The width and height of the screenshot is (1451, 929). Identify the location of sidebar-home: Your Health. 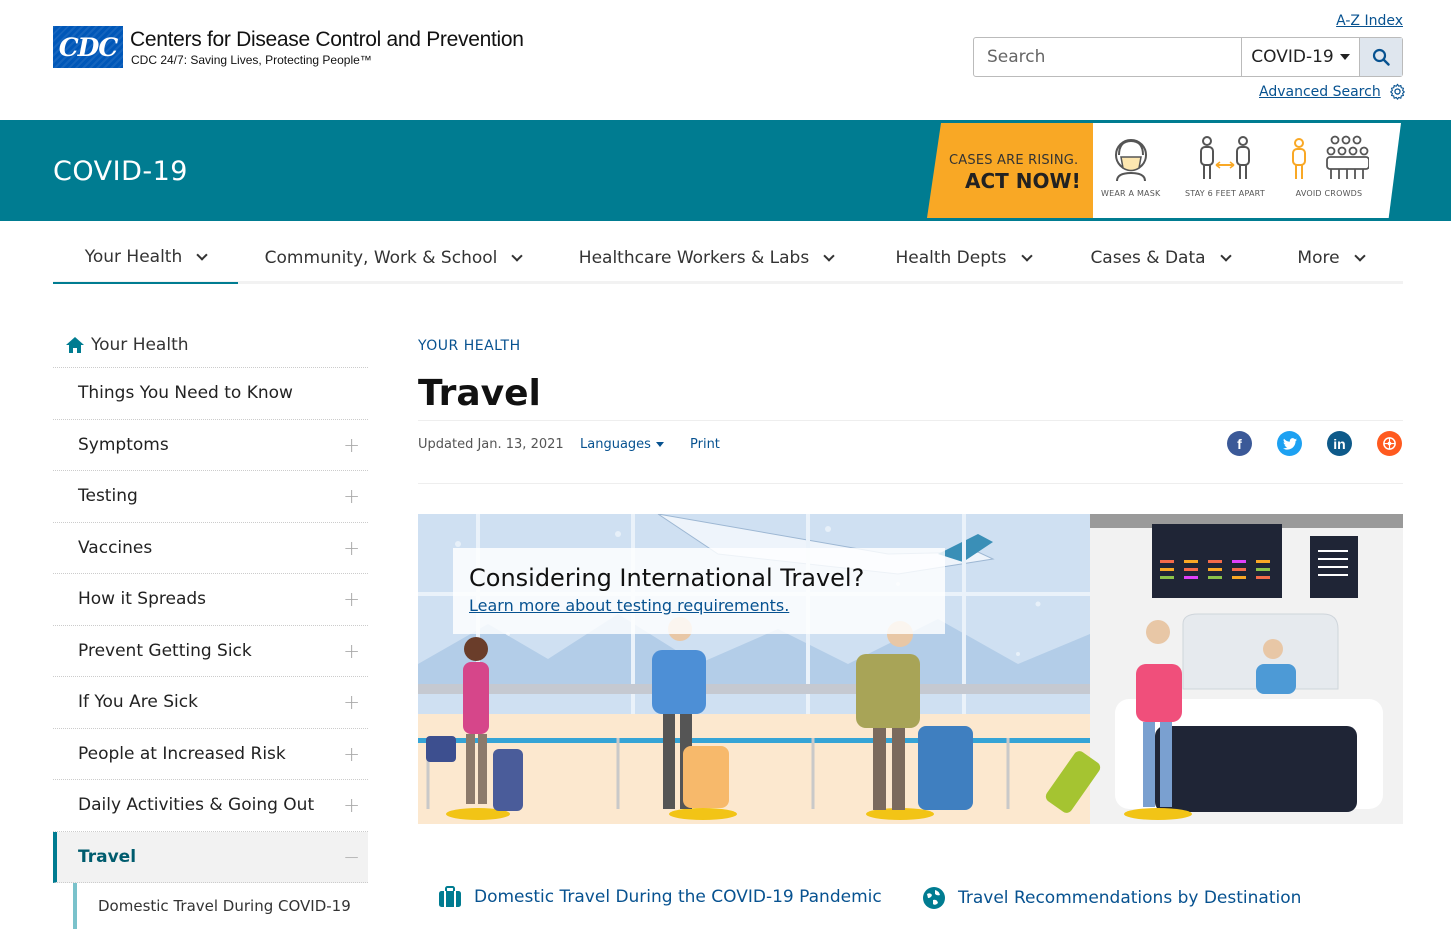
(210, 345).